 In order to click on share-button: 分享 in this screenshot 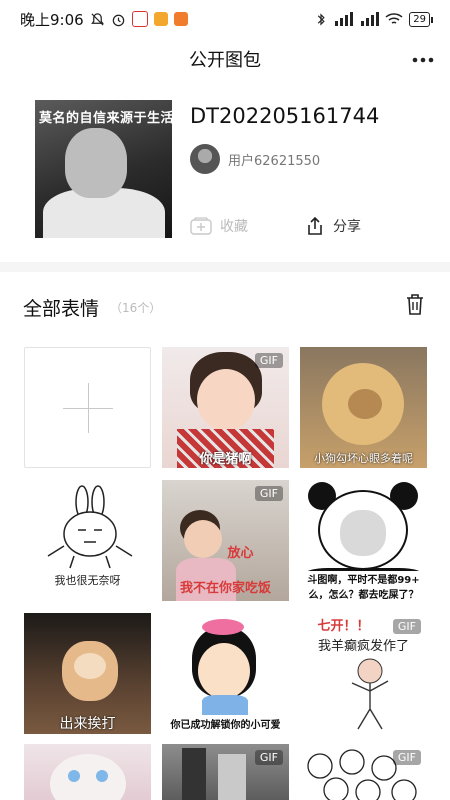, I will do `click(333, 226)`.